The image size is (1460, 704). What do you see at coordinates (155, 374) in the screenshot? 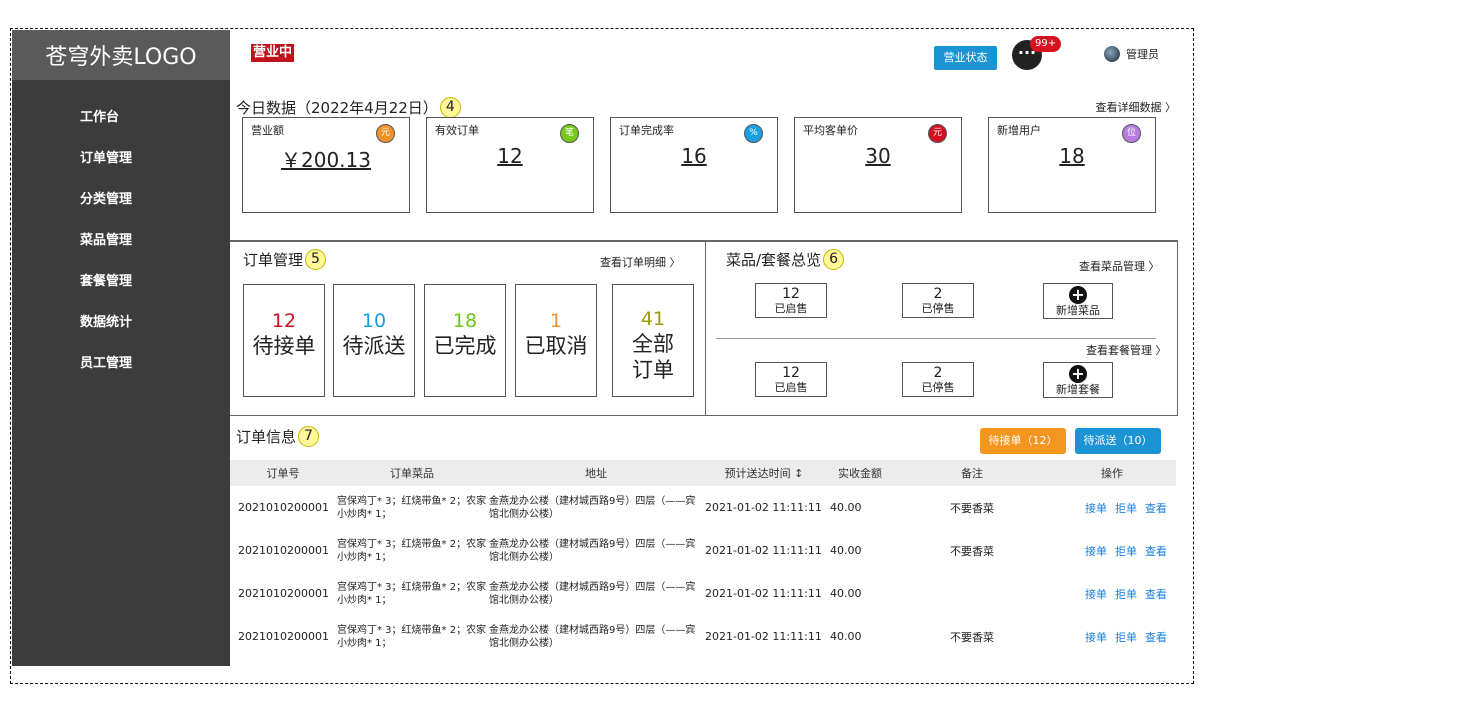
I see `sidebar-item-employees: 员工管理` at bounding box center [155, 374].